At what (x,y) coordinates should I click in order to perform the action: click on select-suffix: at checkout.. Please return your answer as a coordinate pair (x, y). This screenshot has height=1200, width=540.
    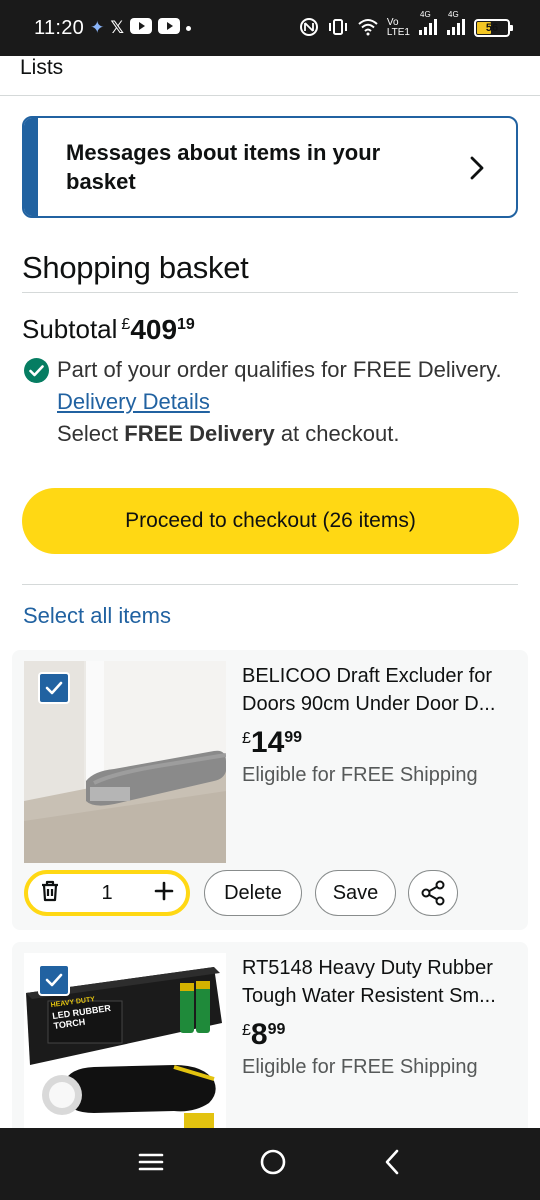
    Looking at the image, I should click on (340, 433).